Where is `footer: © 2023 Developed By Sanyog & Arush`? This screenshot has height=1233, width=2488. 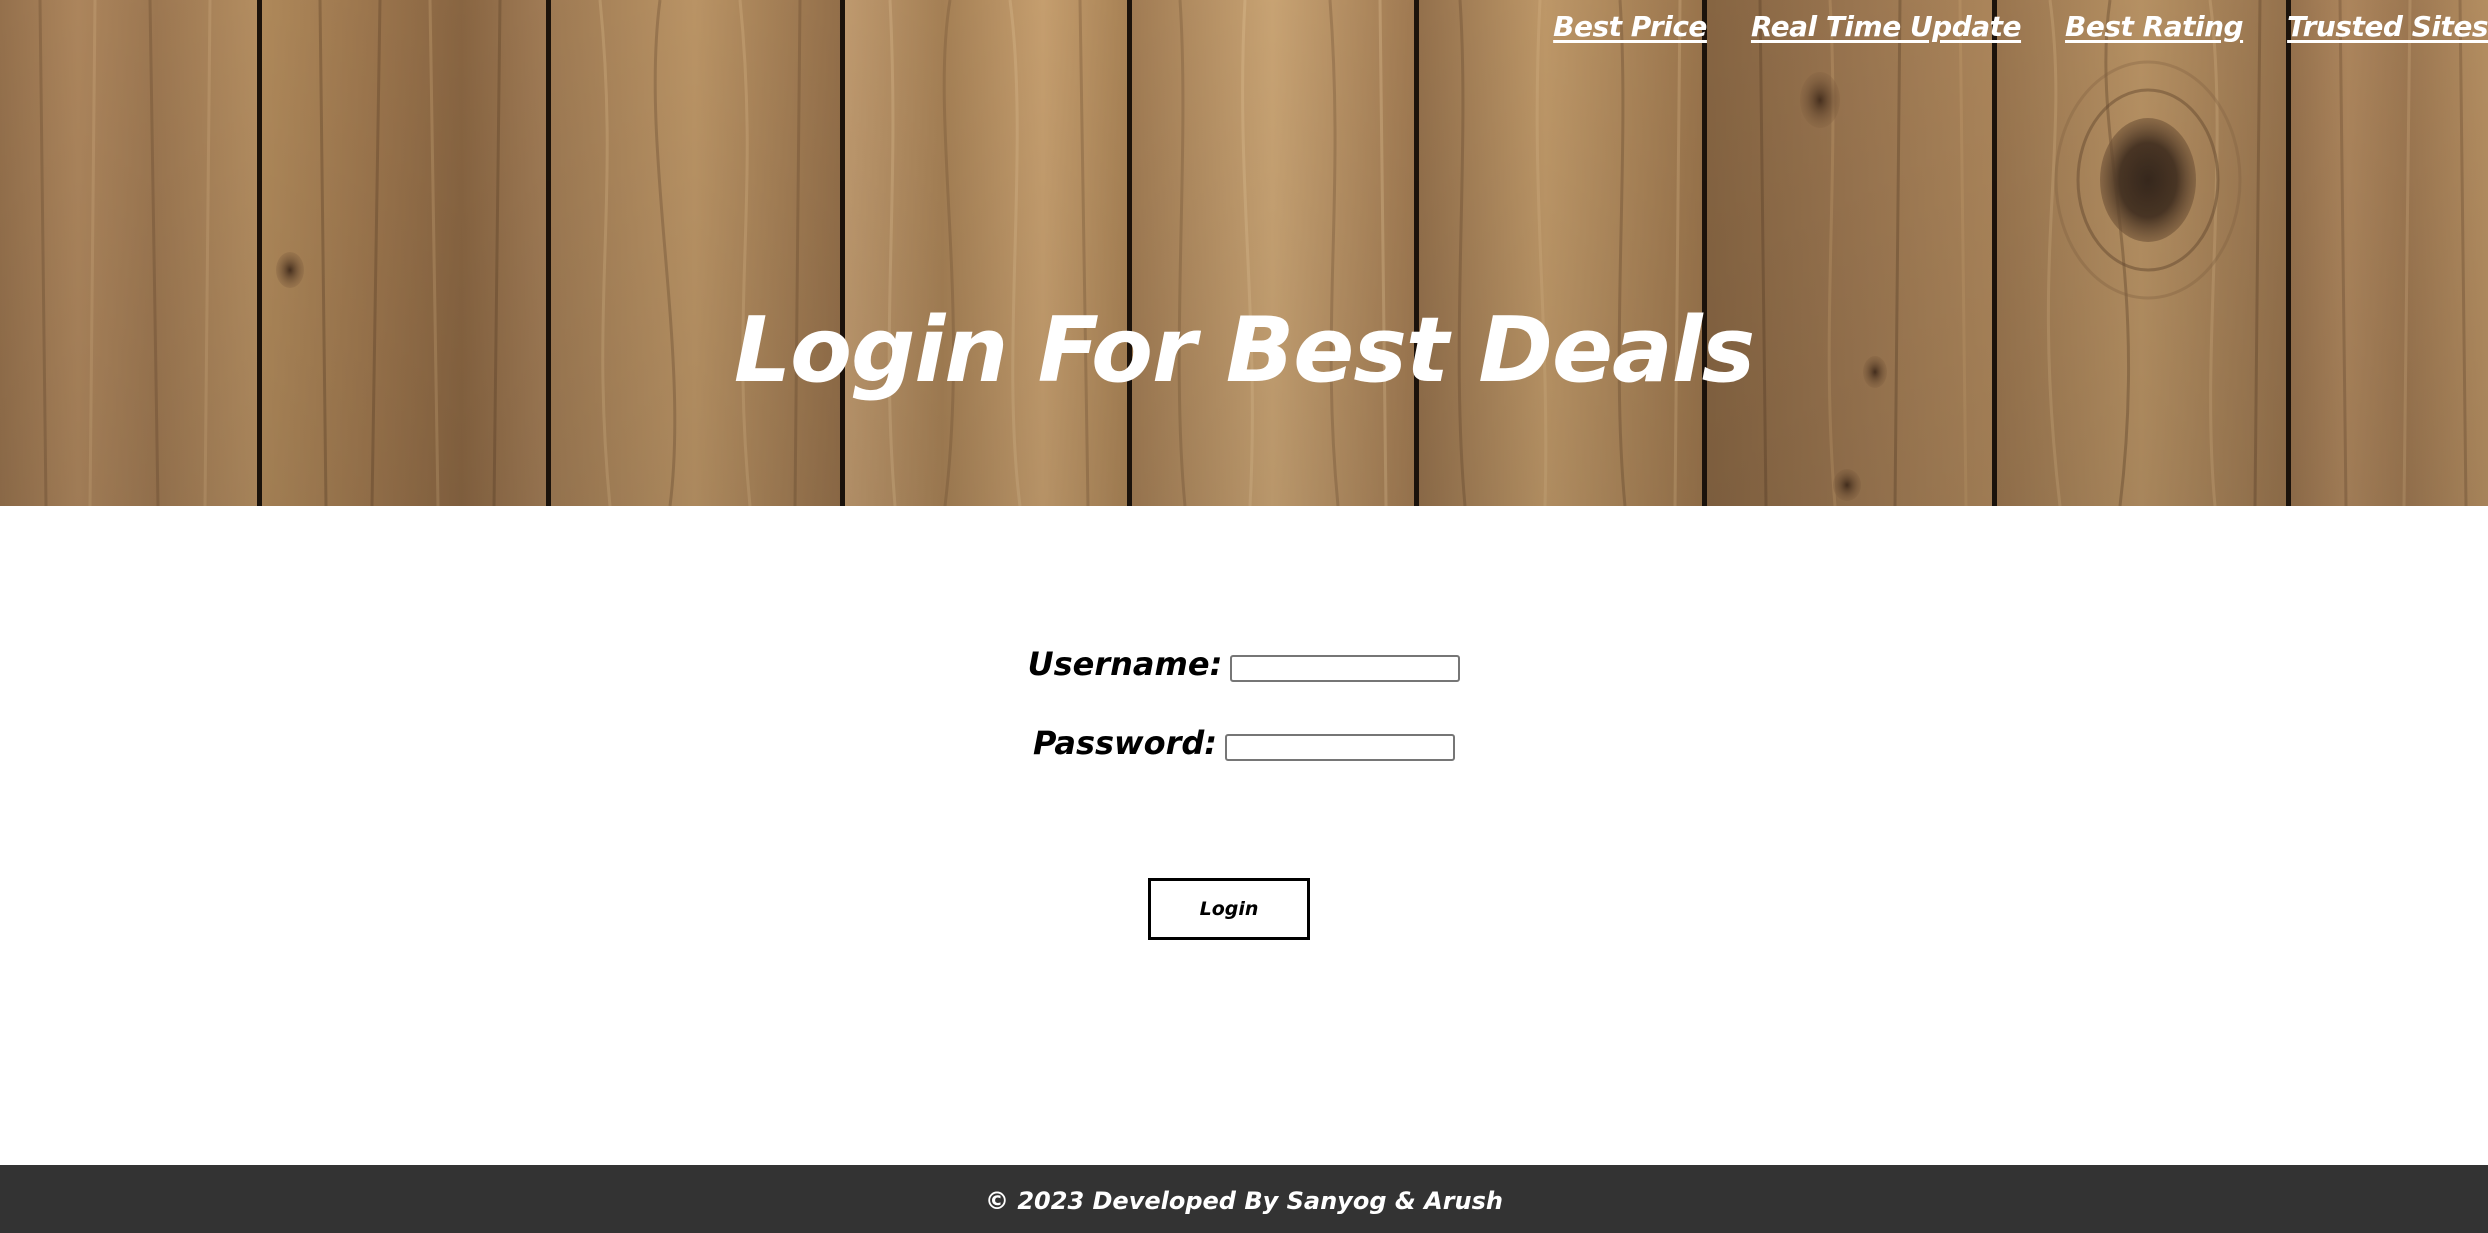 footer: © 2023 Developed By Sanyog & Arush is located at coordinates (1244, 1199).